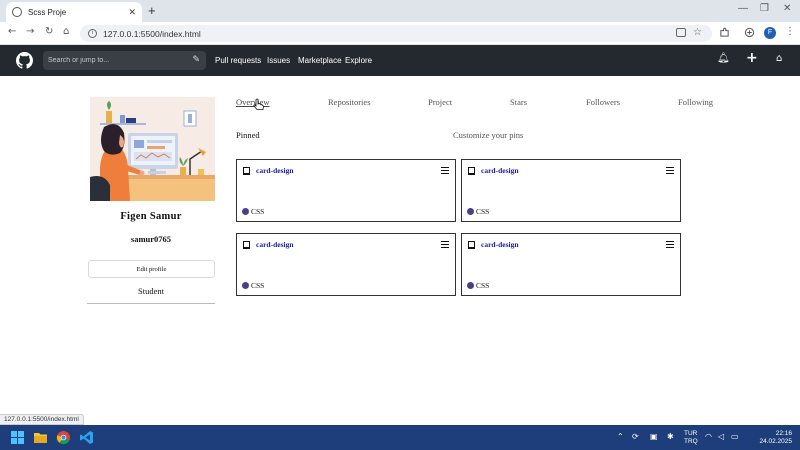 Image resolution: width=800 pixels, height=450 pixels. I want to click on chrome-icon, so click(63, 437).